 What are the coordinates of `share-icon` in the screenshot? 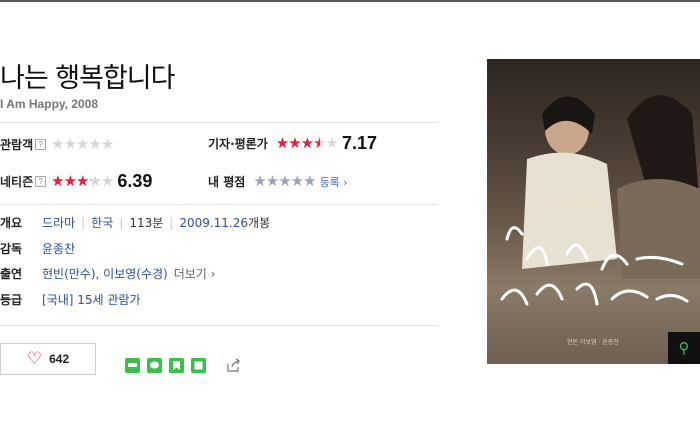 It's located at (232, 364).